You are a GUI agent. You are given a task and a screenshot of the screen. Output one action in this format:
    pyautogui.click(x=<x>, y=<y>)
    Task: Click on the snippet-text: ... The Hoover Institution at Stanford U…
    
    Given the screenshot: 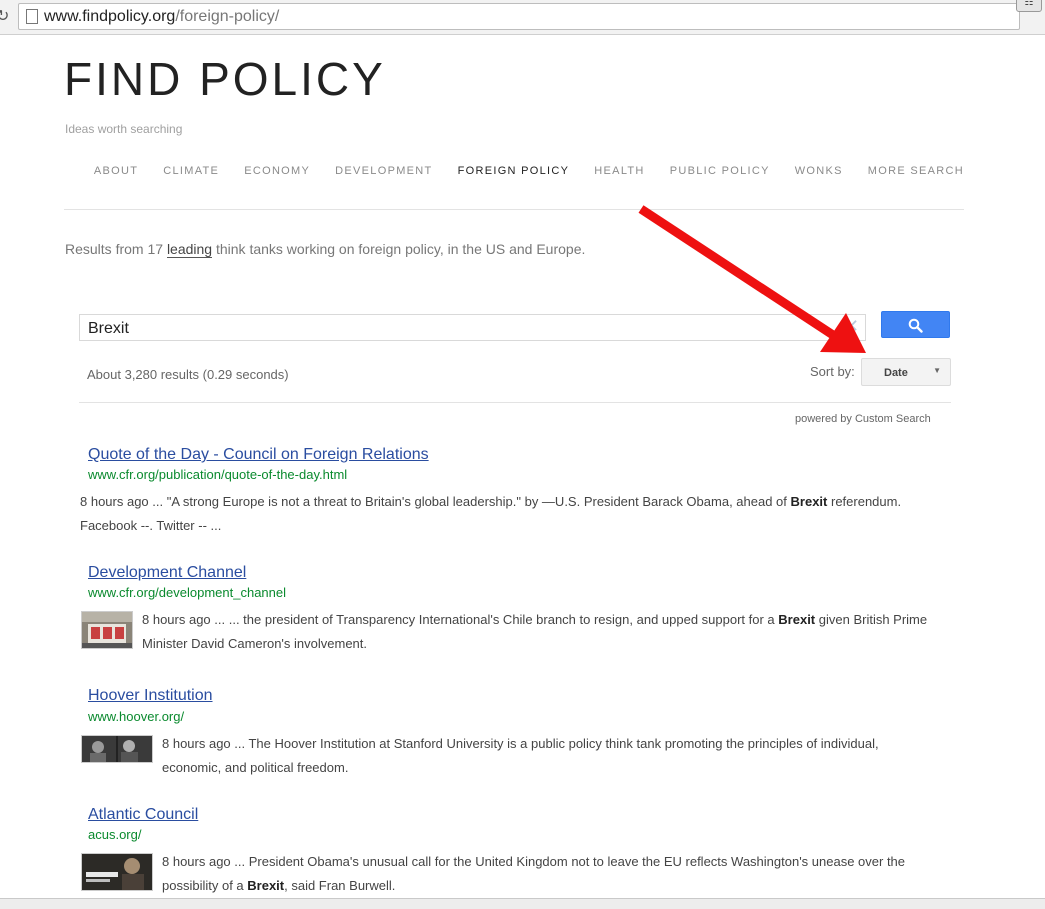 What is the action you would take?
    pyautogui.click(x=520, y=755)
    